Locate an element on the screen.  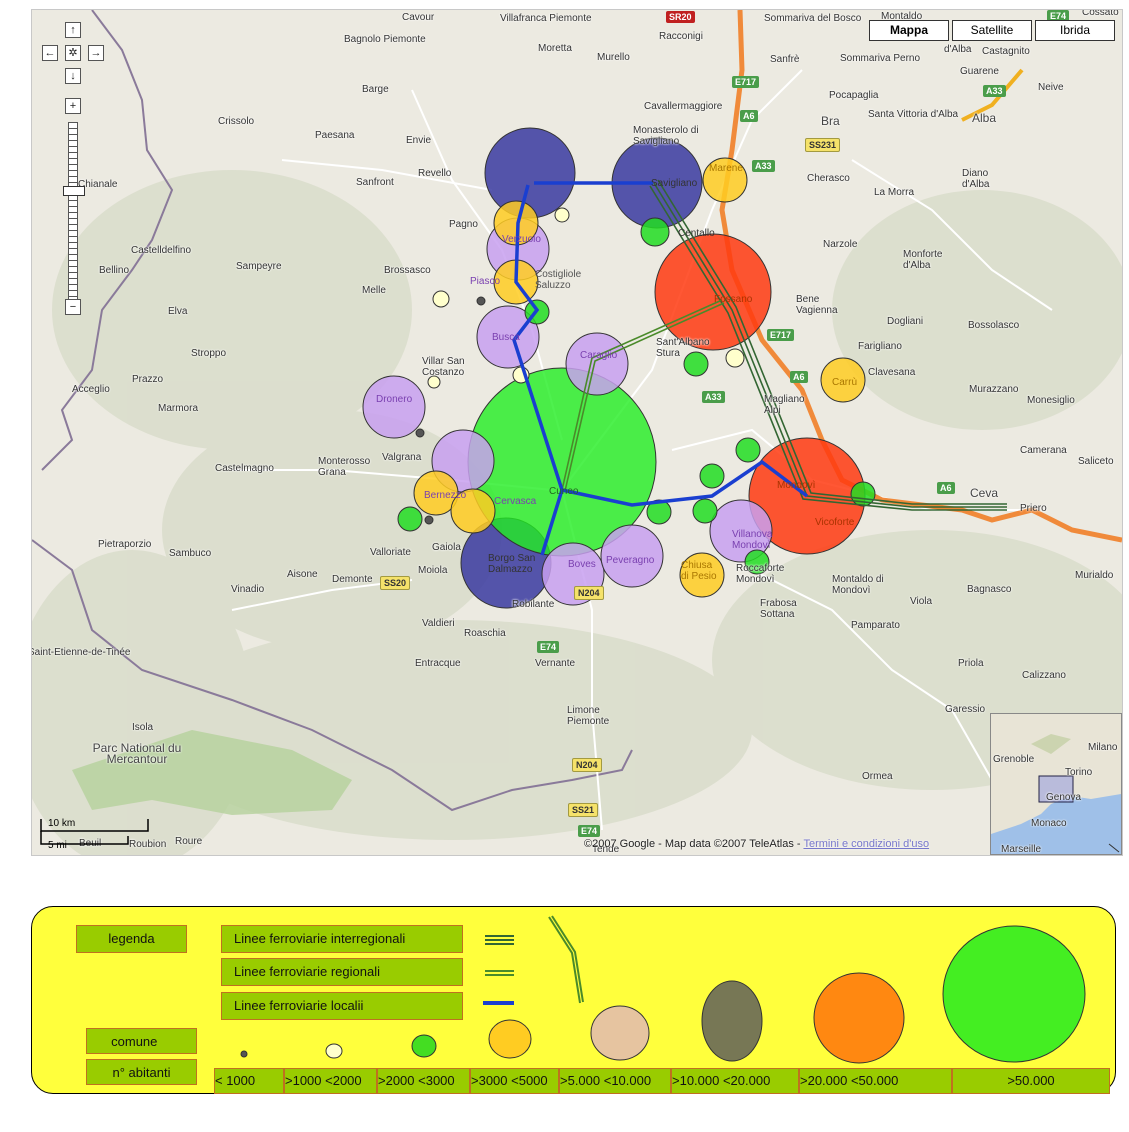
place-label: Farigliano is located at coordinates (880, 346).